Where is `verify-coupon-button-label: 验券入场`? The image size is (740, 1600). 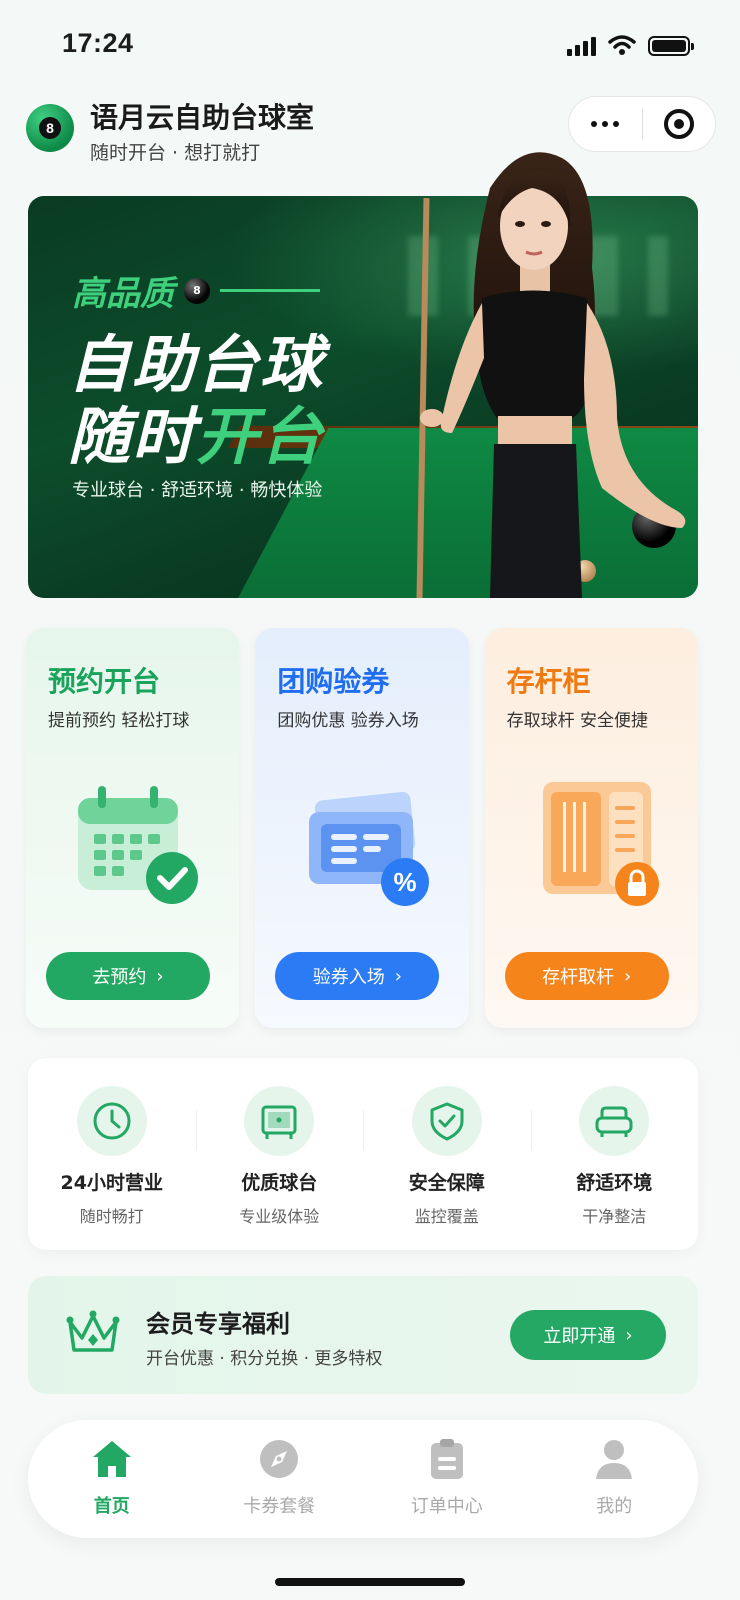
verify-coupon-button-label: 验券入场 is located at coordinates (348, 977).